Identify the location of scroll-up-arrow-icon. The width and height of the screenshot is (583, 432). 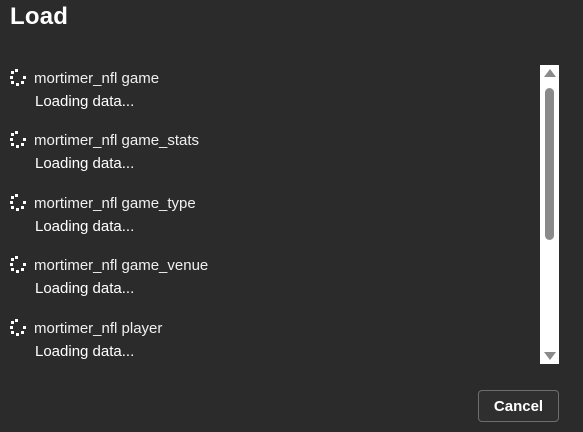
(550, 73).